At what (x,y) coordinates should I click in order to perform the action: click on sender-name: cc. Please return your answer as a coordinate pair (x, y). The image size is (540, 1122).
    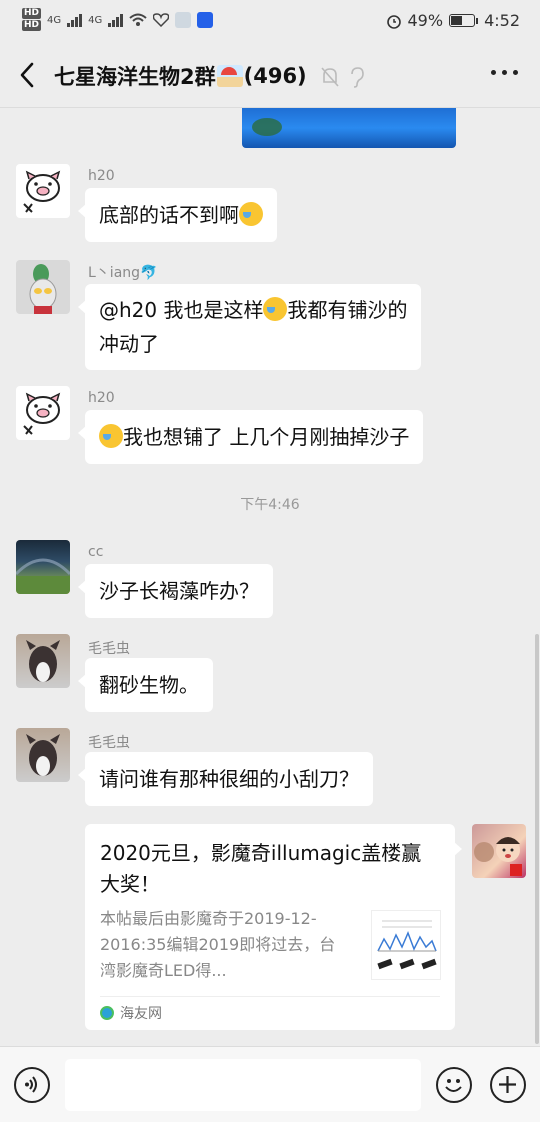
    Looking at the image, I should click on (96, 552).